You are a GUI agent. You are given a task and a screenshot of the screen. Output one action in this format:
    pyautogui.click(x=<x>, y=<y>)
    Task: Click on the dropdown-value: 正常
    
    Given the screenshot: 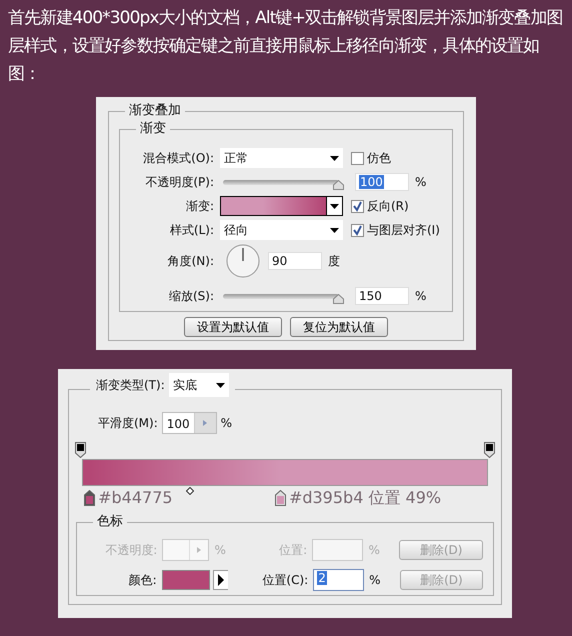 What is the action you would take?
    pyautogui.click(x=236, y=158)
    